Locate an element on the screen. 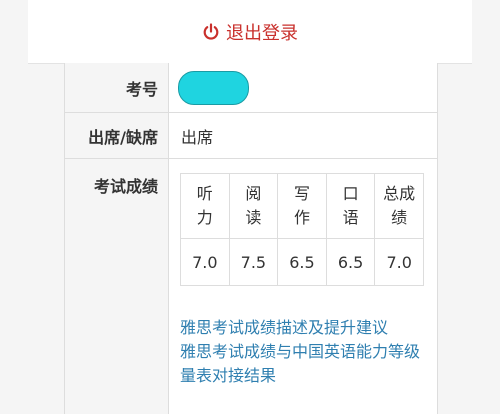  score-header-speaking: 口 语 is located at coordinates (350, 206).